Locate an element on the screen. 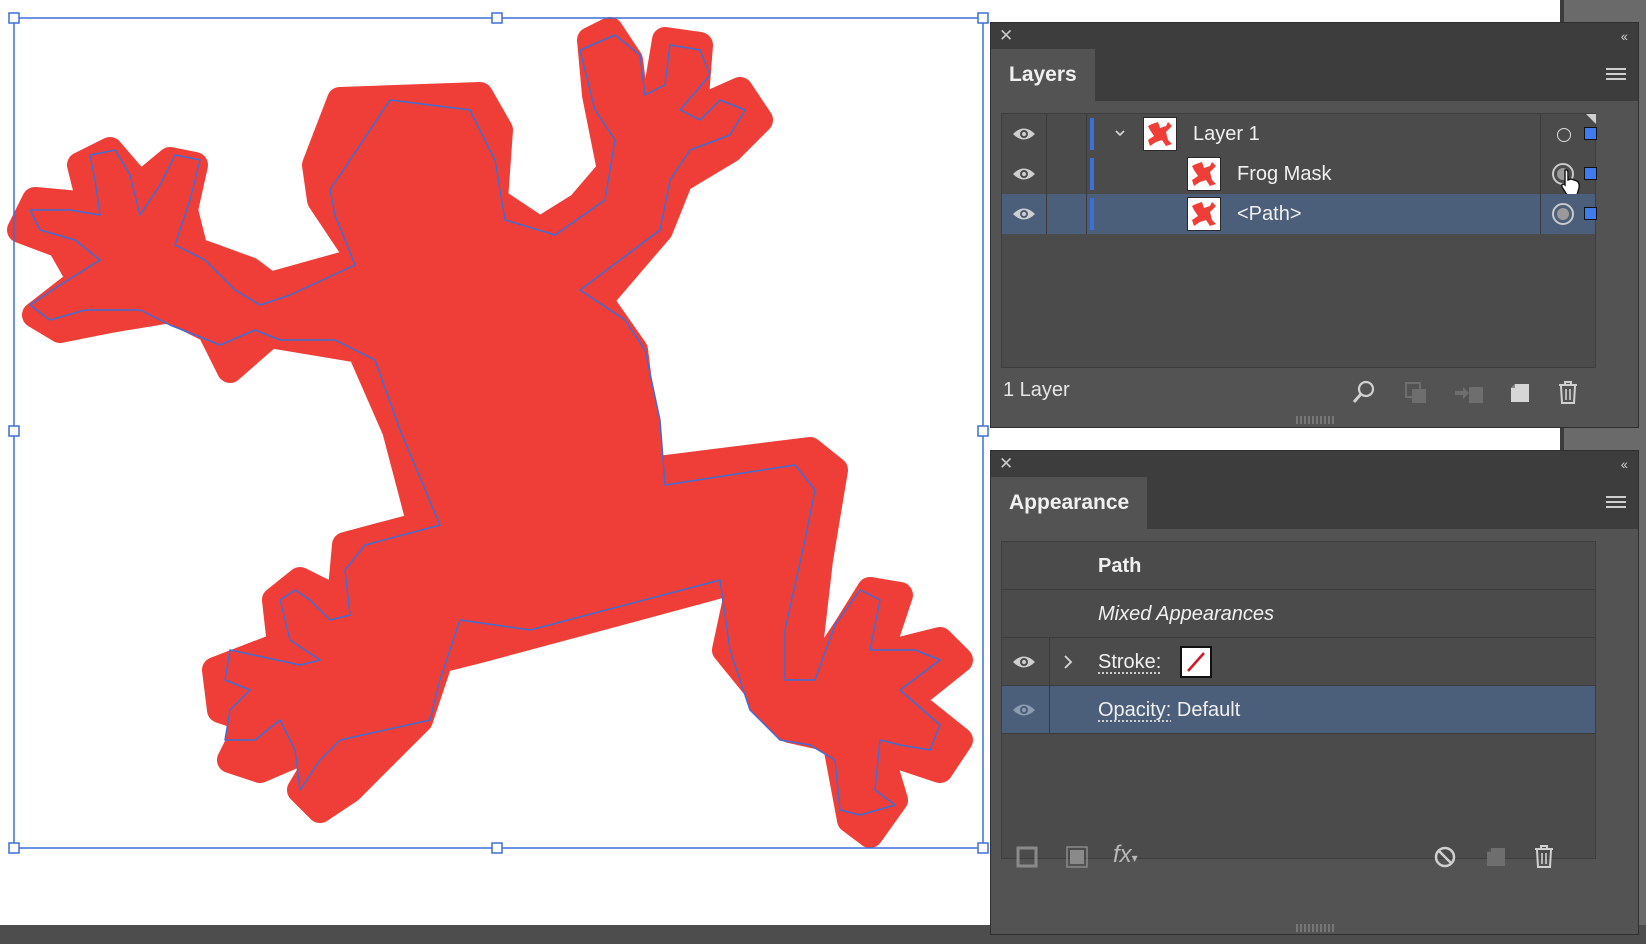 Image resolution: width=1646 pixels, height=944 pixels. layer-row-path: <Path> is located at coordinates (1299, 214).